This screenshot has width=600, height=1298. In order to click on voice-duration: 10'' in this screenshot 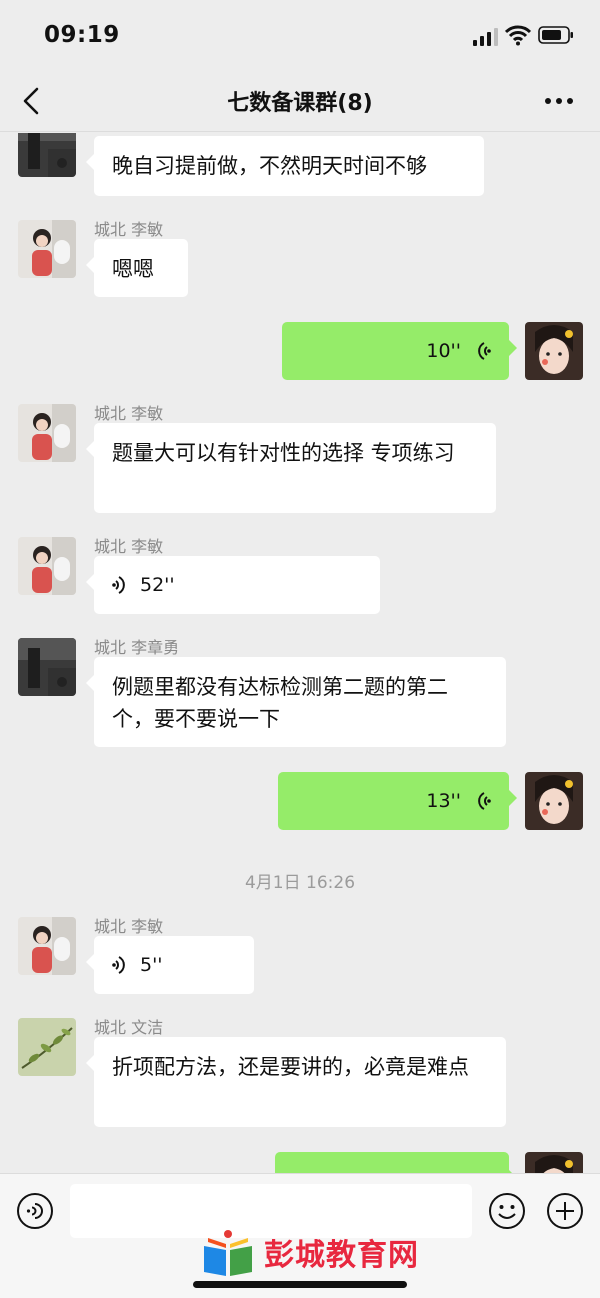, I will do `click(443, 351)`.